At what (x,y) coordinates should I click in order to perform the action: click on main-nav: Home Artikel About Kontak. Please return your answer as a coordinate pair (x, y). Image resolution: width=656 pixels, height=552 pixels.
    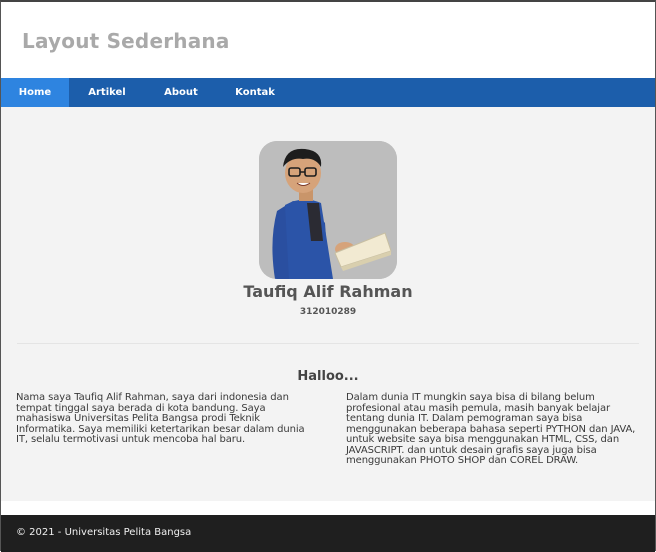
    Looking at the image, I should click on (328, 92).